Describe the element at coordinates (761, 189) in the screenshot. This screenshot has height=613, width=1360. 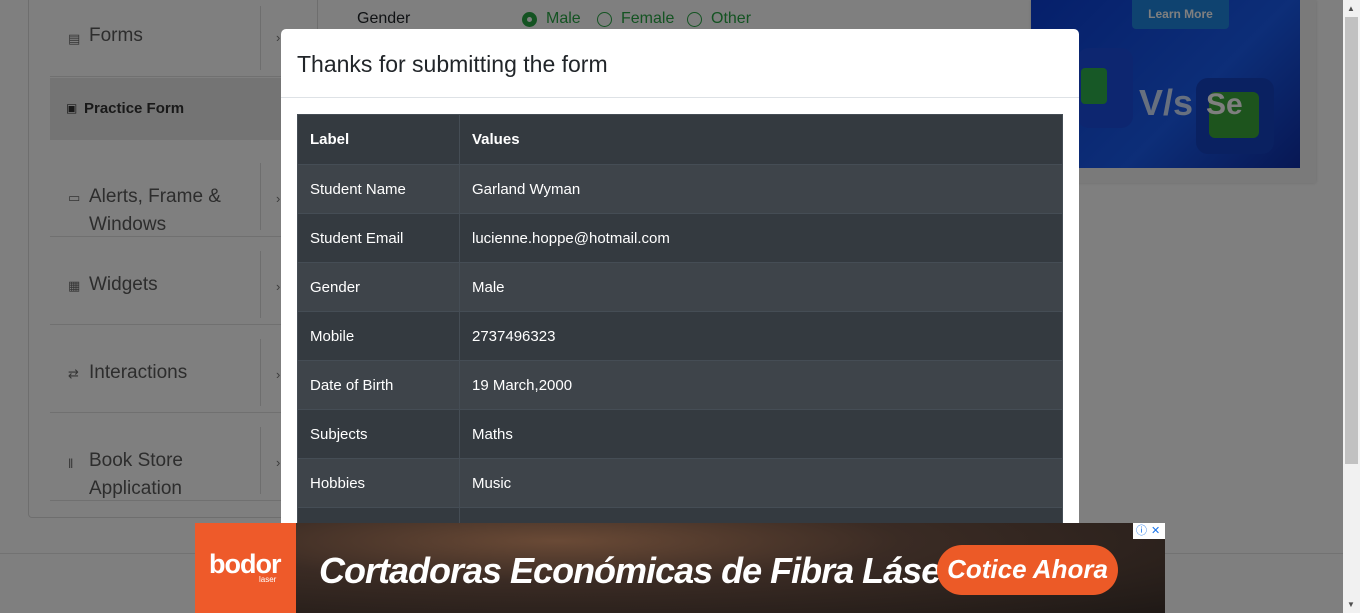
I see `row-value: Garland Wyman` at that location.